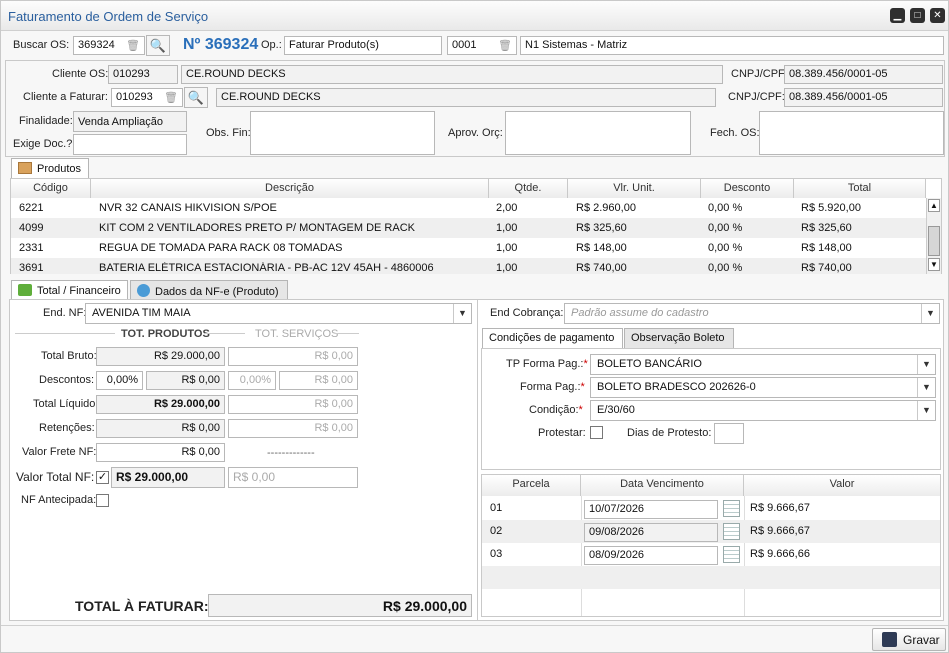  I want to click on aprov-orc-field, so click(598, 133).